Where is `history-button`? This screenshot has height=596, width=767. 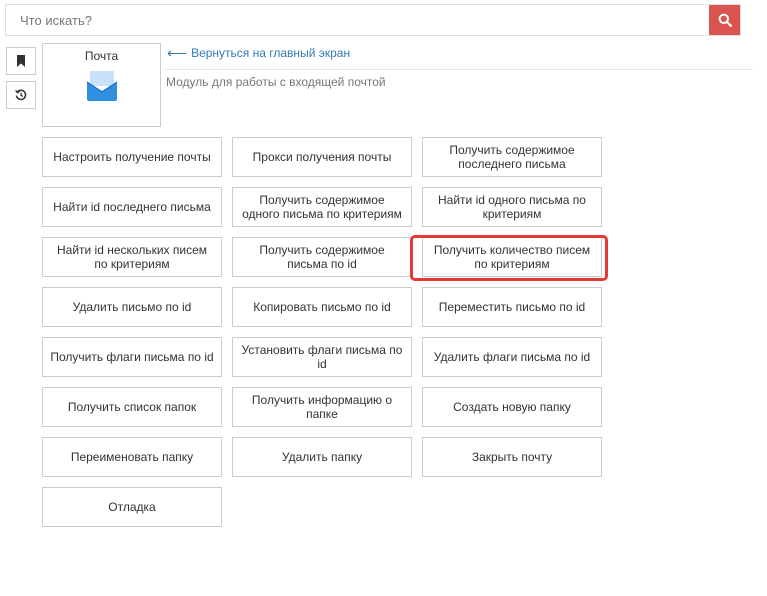 history-button is located at coordinates (21, 95).